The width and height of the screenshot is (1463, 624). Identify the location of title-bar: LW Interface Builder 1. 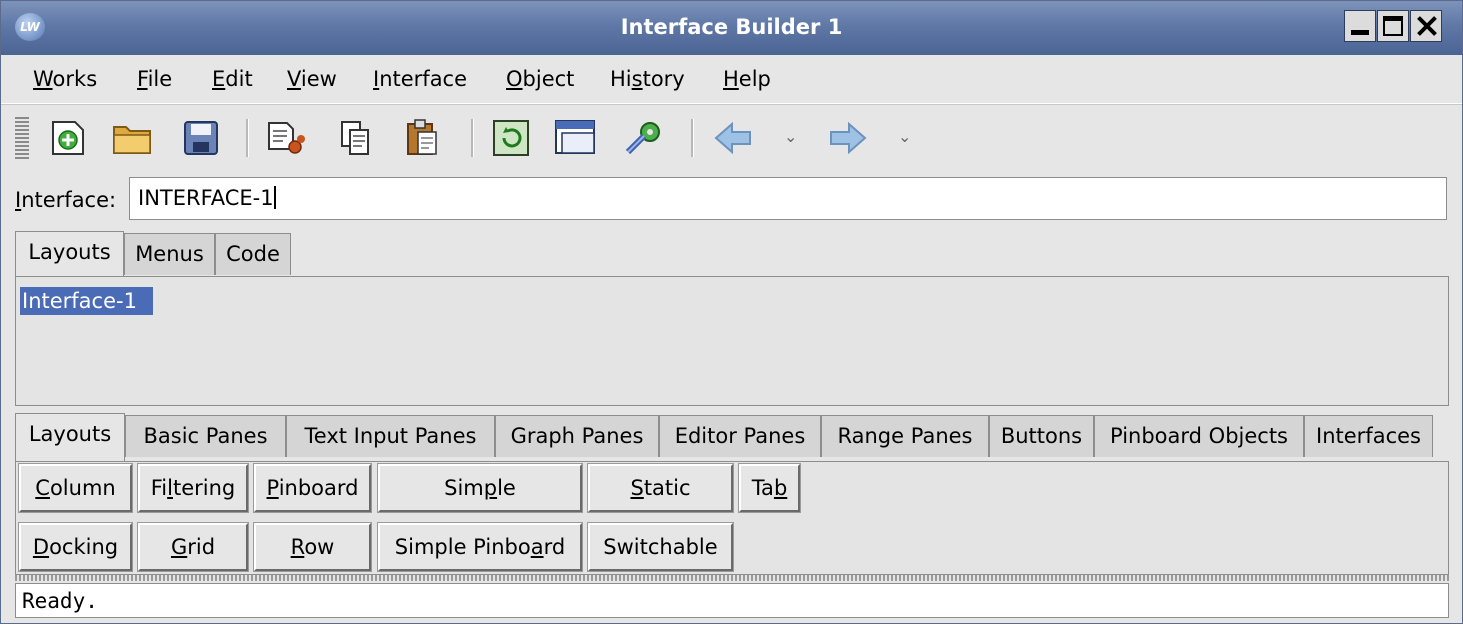
(731, 28).